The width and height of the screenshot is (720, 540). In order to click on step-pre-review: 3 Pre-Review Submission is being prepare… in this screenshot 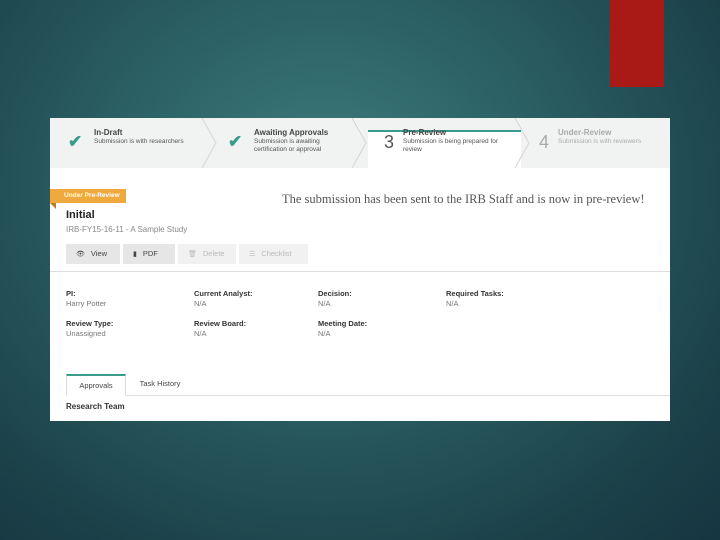, I will do `click(454, 143)`.